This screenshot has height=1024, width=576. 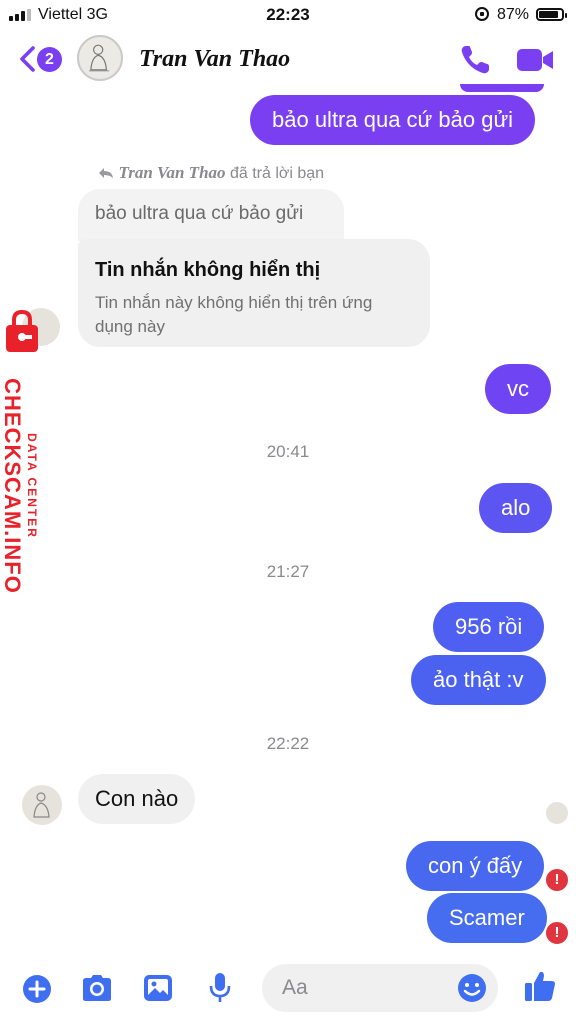 I want to click on battery-percent: 87%, so click(x=513, y=14).